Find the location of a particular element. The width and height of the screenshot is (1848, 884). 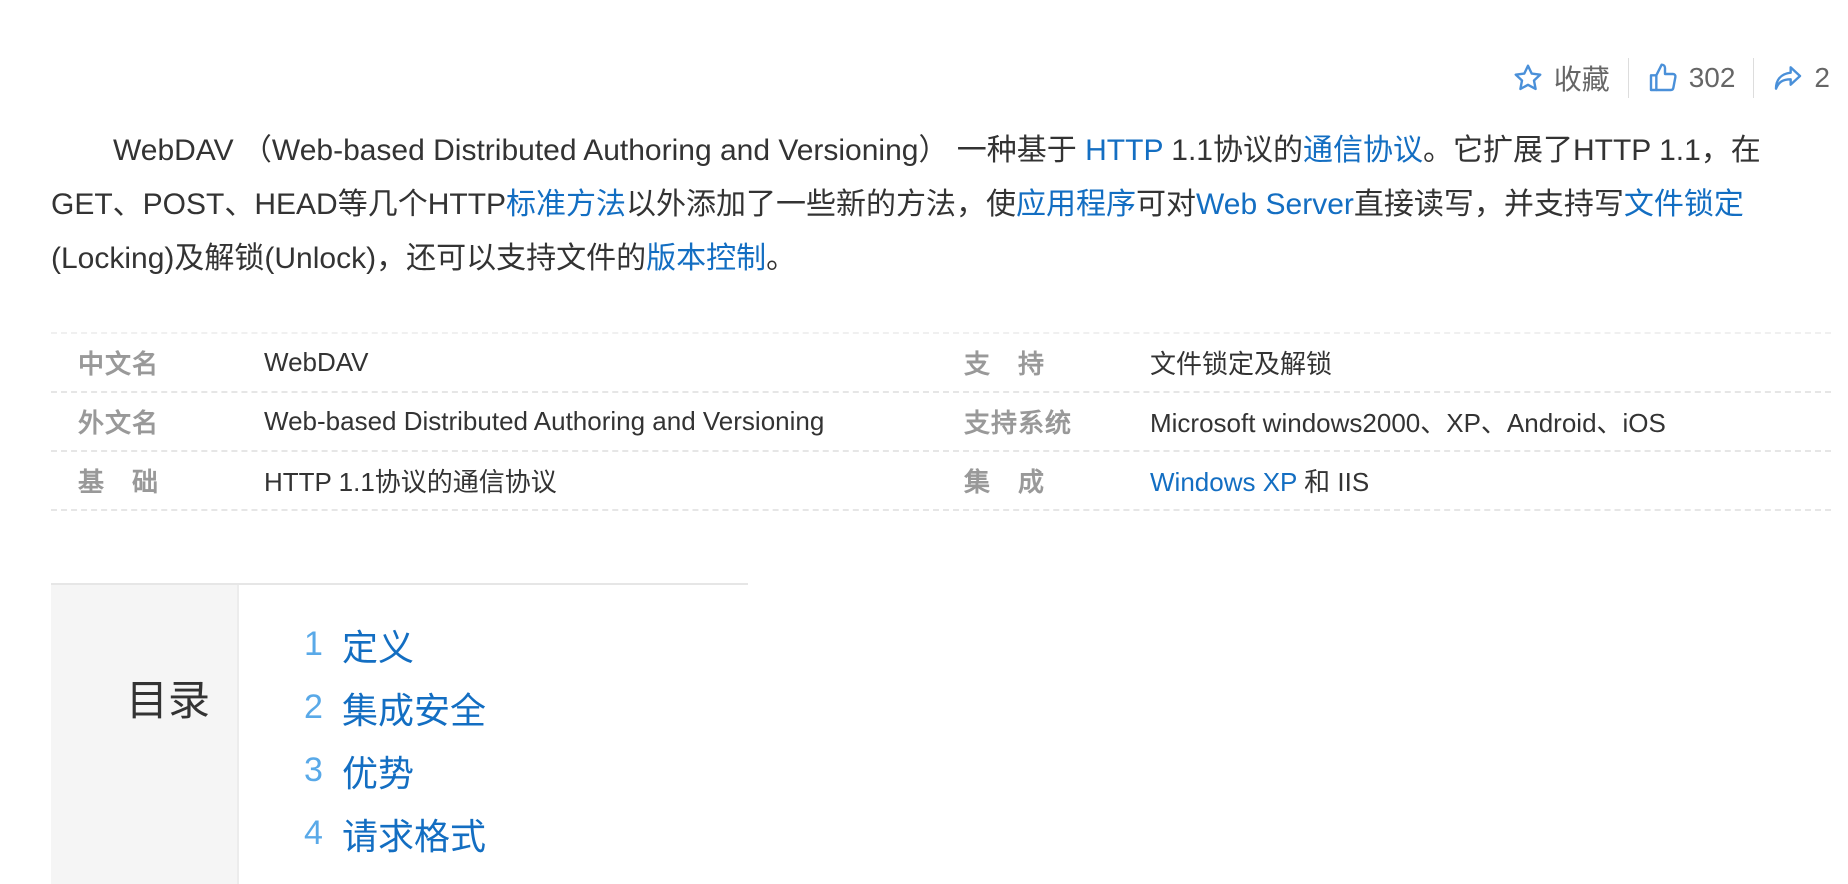

thumbs-up-icon is located at coordinates (1663, 77).